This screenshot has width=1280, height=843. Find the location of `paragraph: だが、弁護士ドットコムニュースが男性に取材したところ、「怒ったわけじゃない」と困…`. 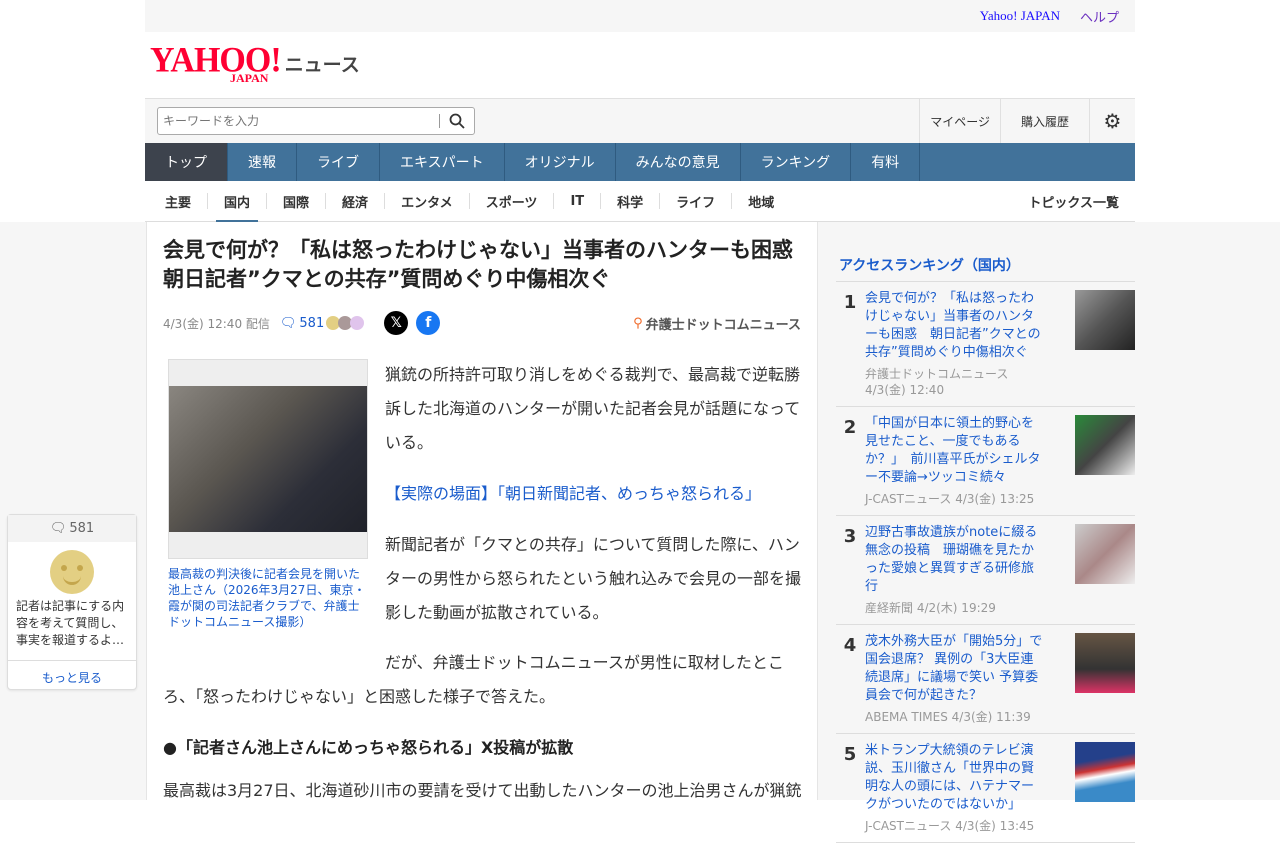

paragraph: だが、弁護士ドットコムニュースが男性に取材したところ、「怒ったわけじゃない」と困… is located at coordinates (473, 679).